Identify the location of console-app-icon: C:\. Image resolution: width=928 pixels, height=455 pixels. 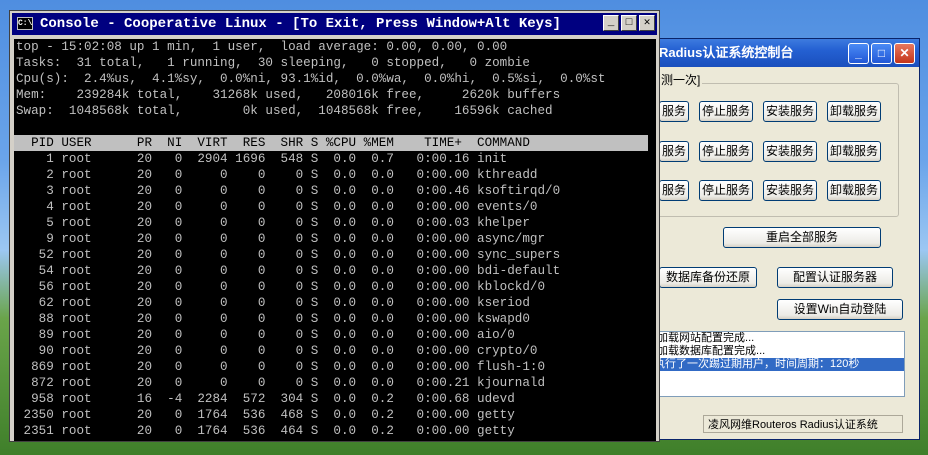
(25, 23).